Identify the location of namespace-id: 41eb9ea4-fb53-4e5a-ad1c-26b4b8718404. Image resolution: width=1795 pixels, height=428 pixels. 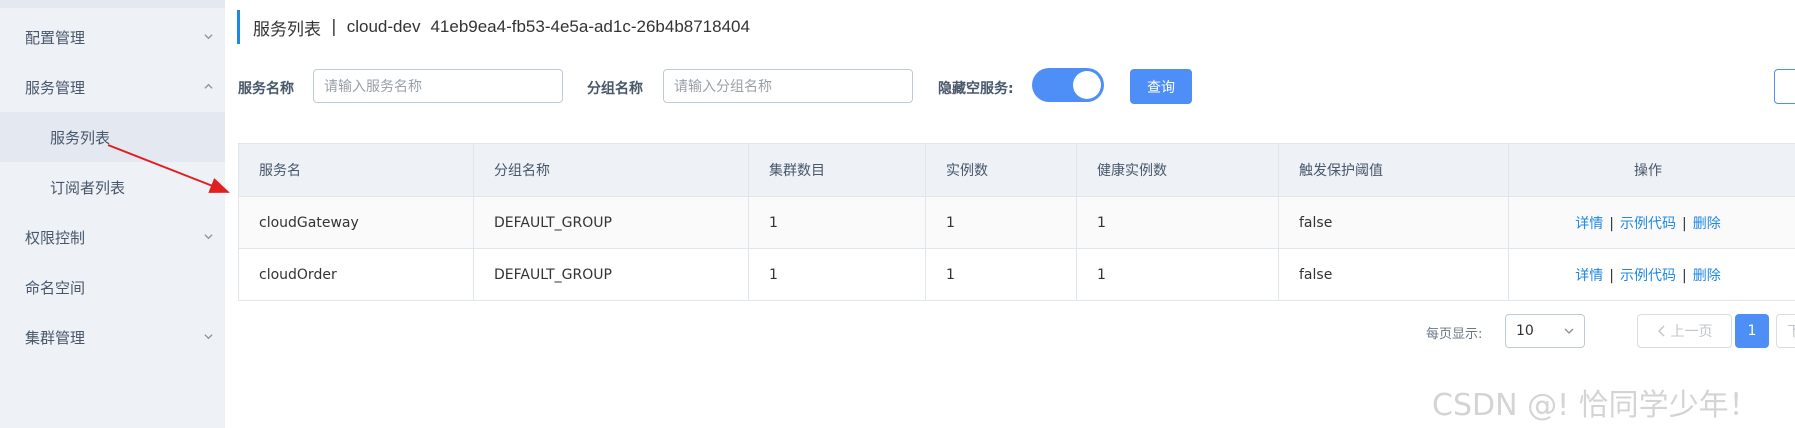
(590, 26).